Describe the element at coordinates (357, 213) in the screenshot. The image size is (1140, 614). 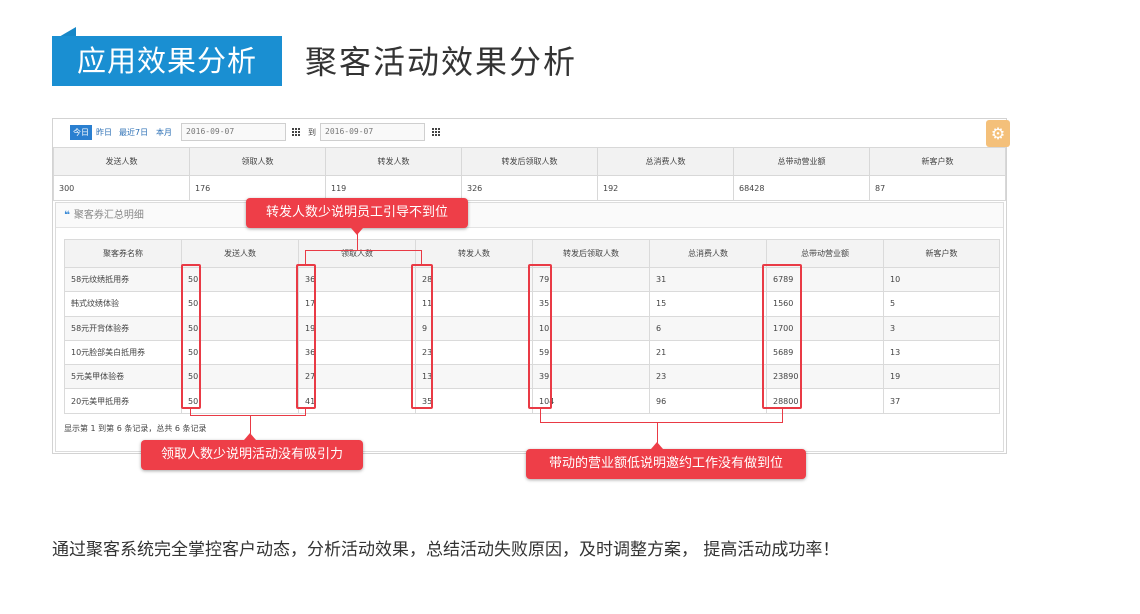
I see `forward-callout: 转发人数少说明员工引导不到位` at that location.